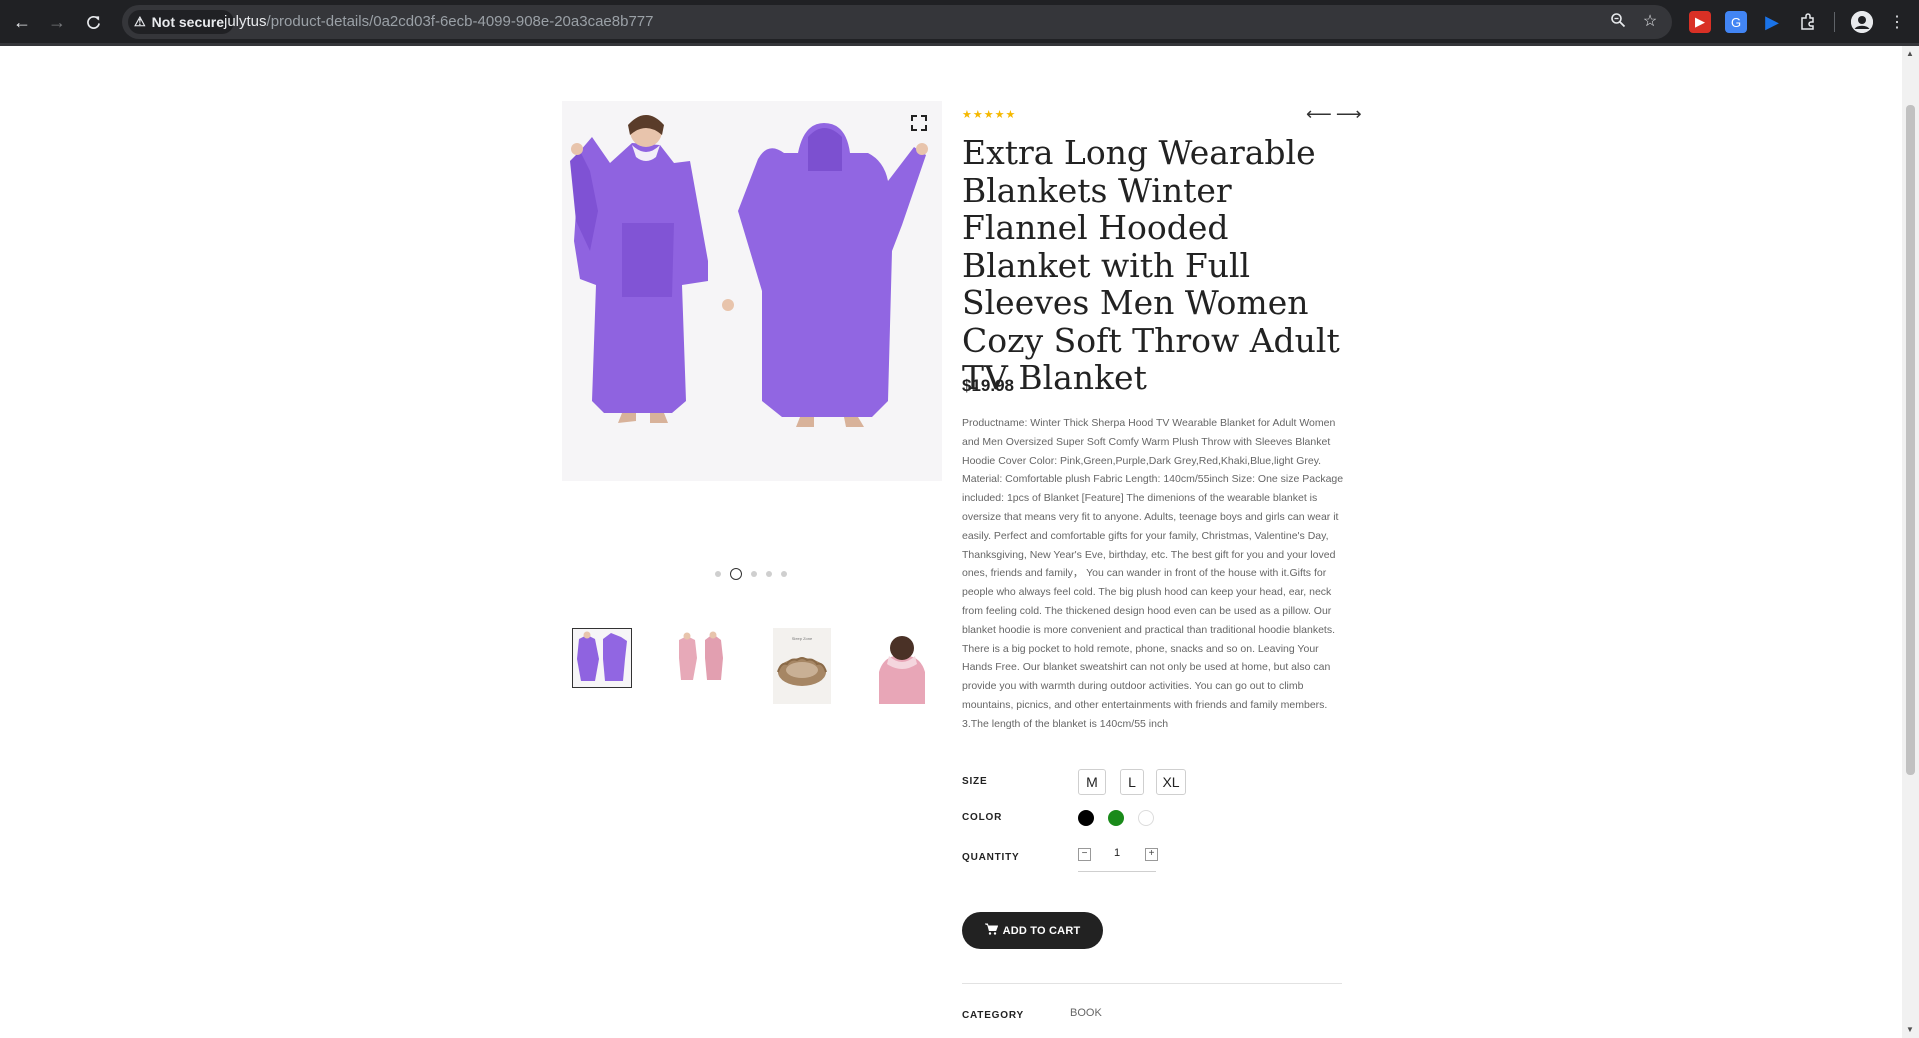 The height and width of the screenshot is (1038, 1919). I want to click on product-main-image, so click(752, 291).